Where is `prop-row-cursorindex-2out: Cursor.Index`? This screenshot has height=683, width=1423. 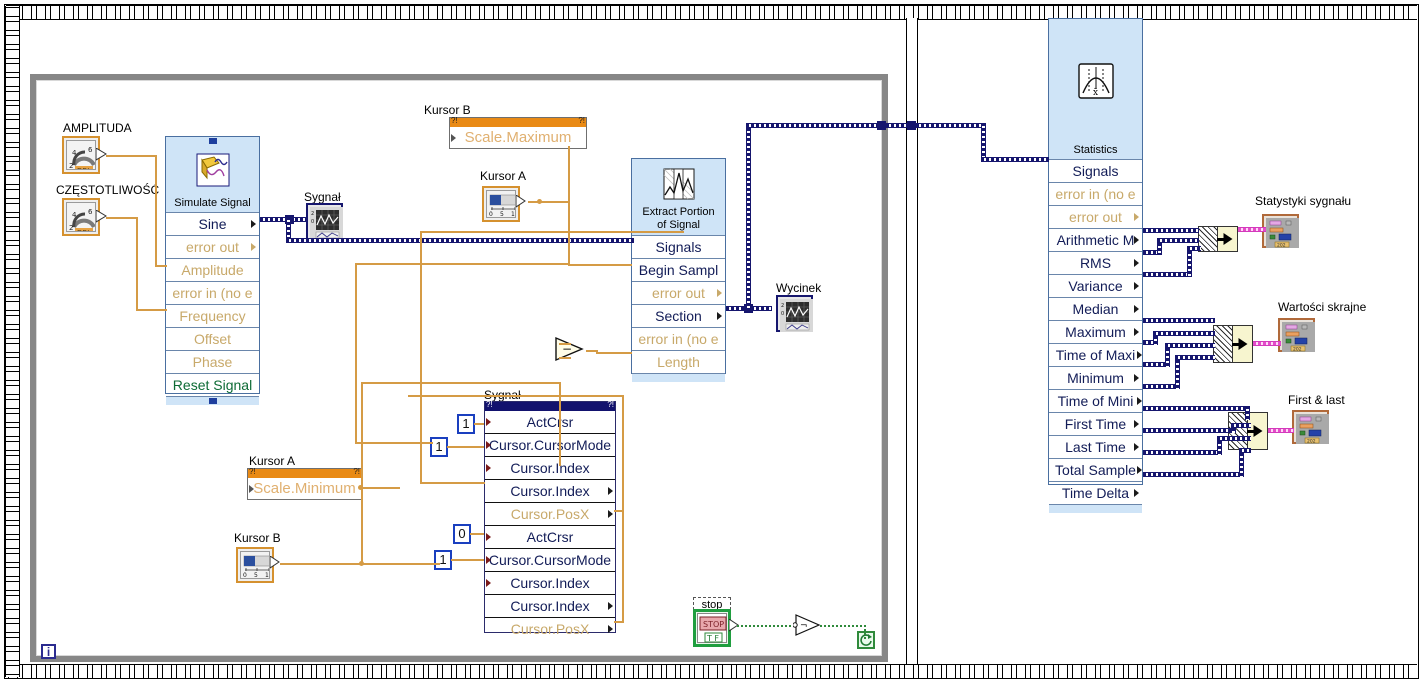
prop-row-cursorindex-2out: Cursor.Index is located at coordinates (550, 605).